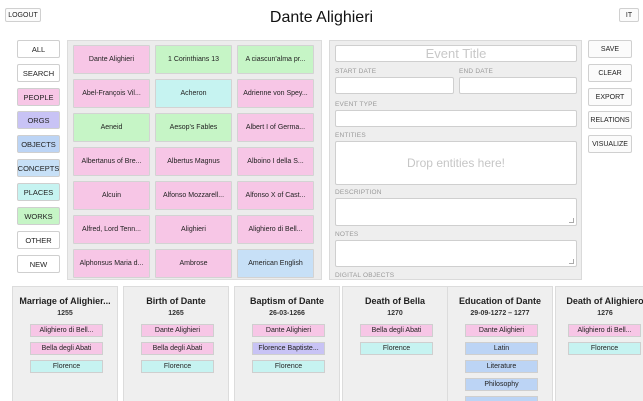 The image size is (643, 401). What do you see at coordinates (38, 49) in the screenshot?
I see `filter-all-button: ALL` at bounding box center [38, 49].